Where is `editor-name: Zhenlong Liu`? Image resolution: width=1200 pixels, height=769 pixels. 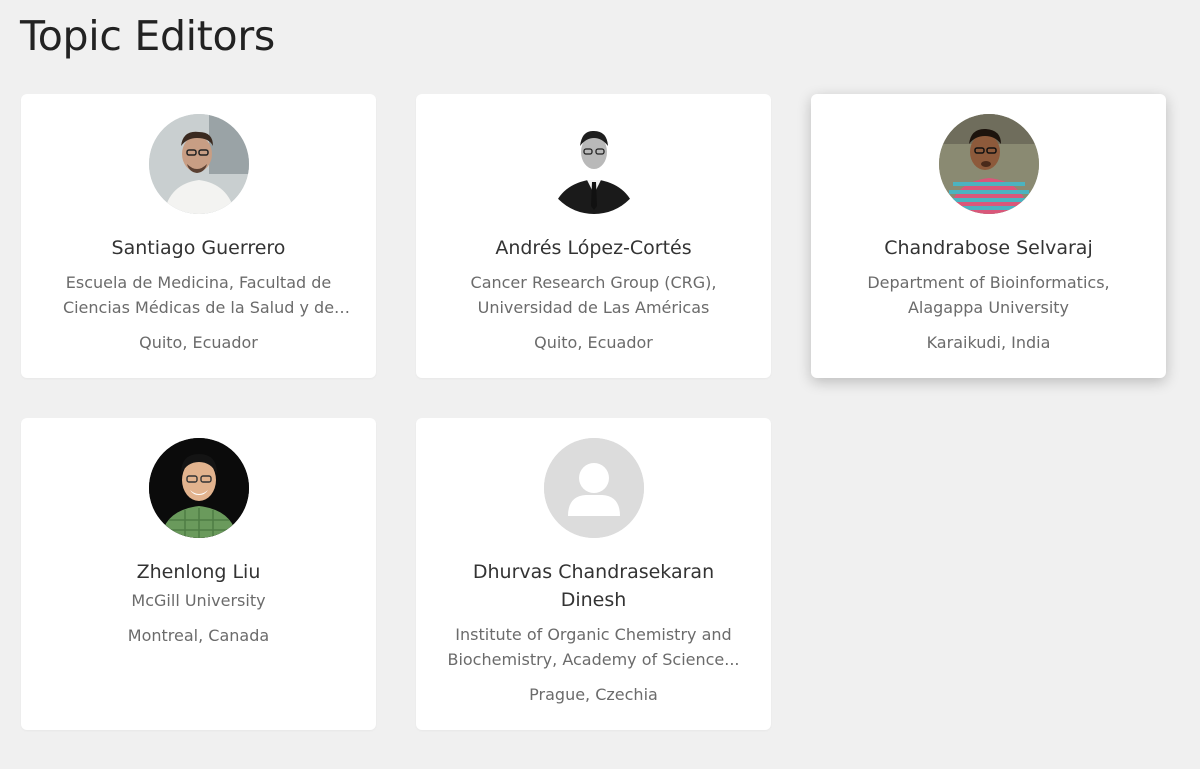
editor-name: Zhenlong Liu is located at coordinates (198, 572).